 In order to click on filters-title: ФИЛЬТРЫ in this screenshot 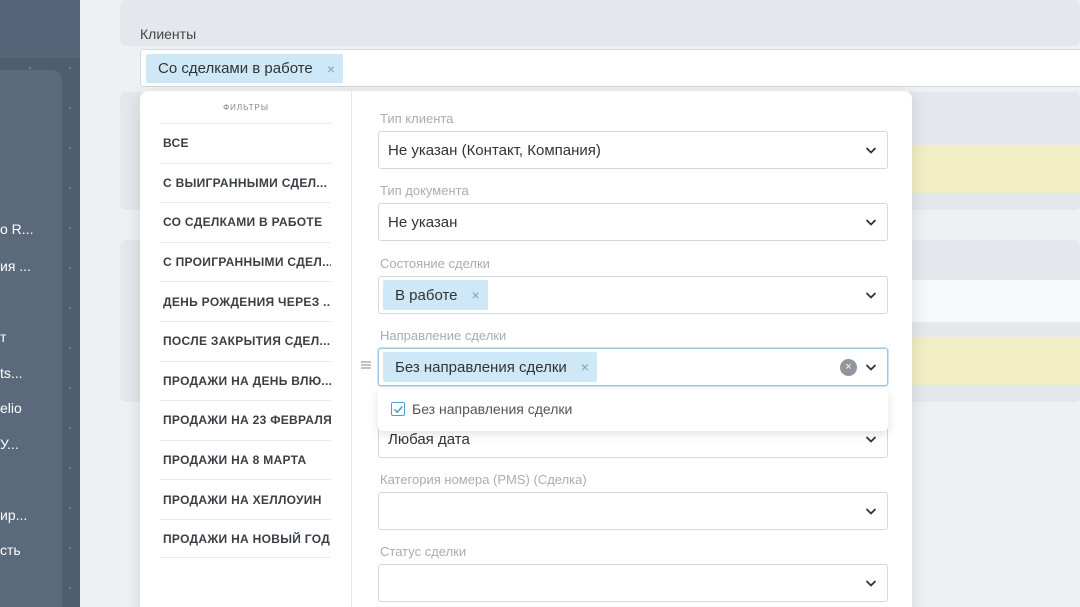, I will do `click(246, 107)`.